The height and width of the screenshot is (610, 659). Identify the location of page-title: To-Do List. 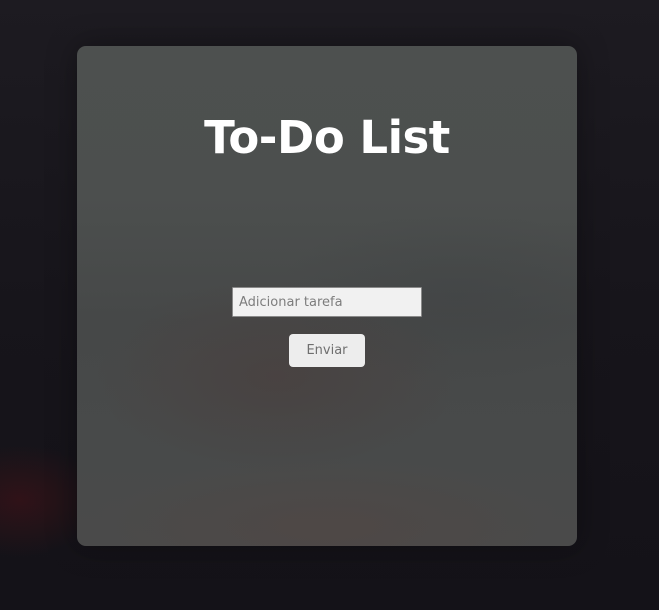
(327, 137).